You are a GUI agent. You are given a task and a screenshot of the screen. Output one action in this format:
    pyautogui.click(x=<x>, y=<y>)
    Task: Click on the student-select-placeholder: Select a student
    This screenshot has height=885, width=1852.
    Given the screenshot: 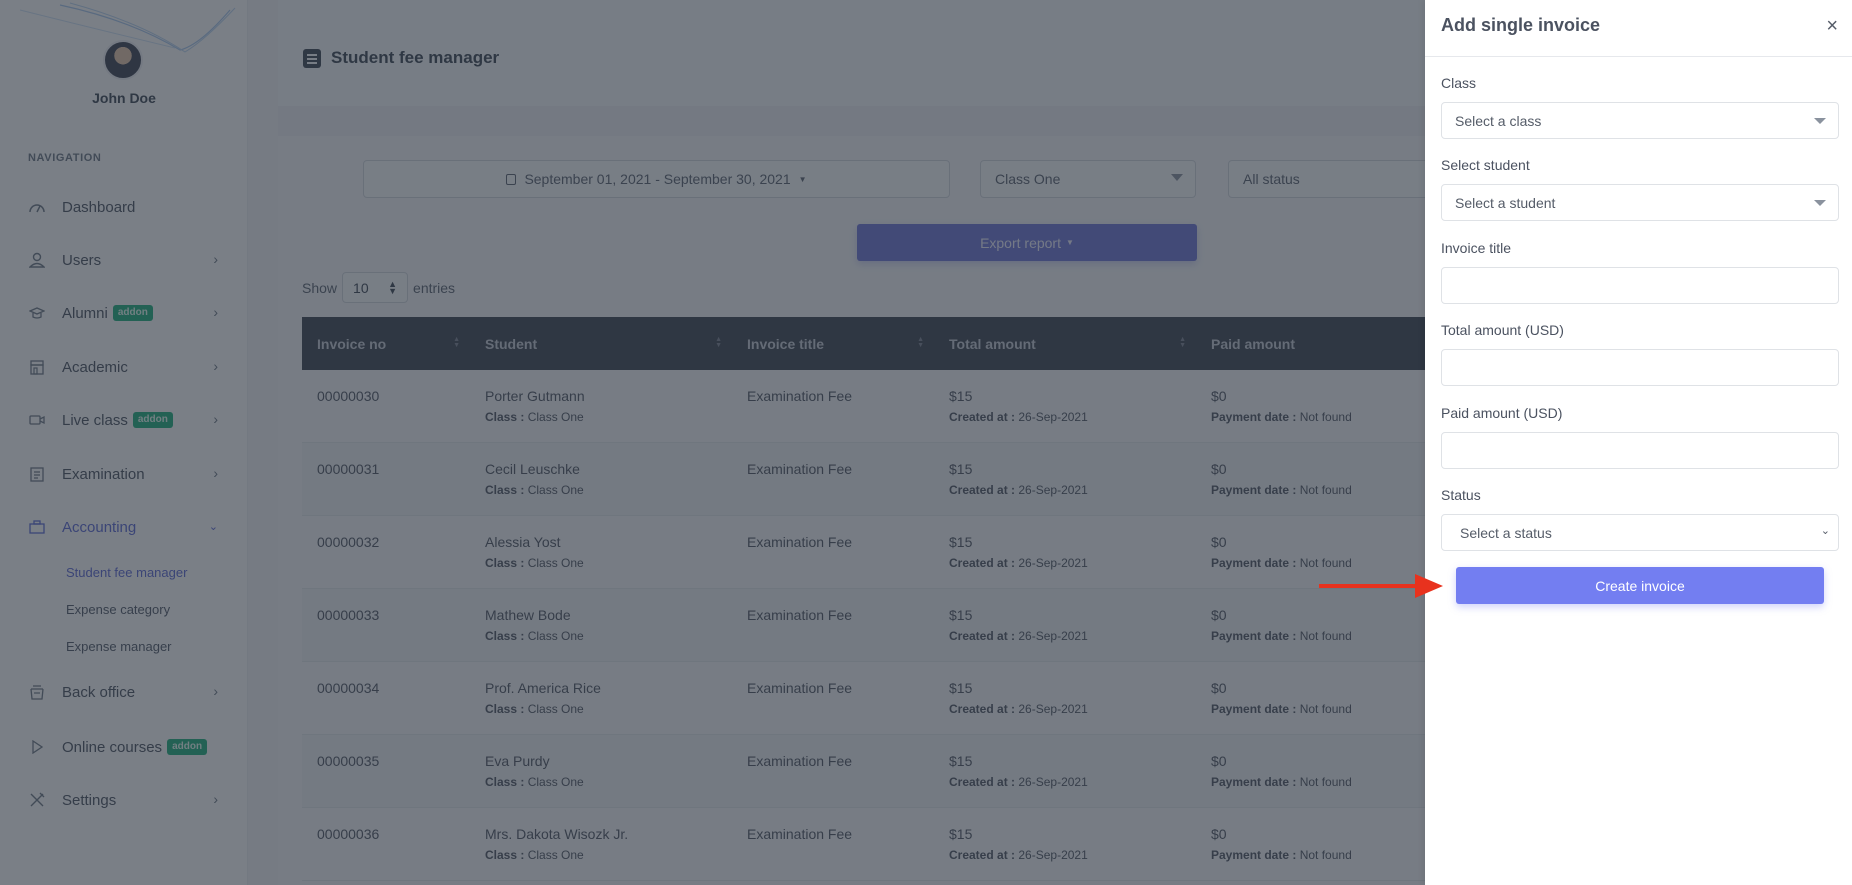 What is the action you would take?
    pyautogui.click(x=1505, y=202)
    